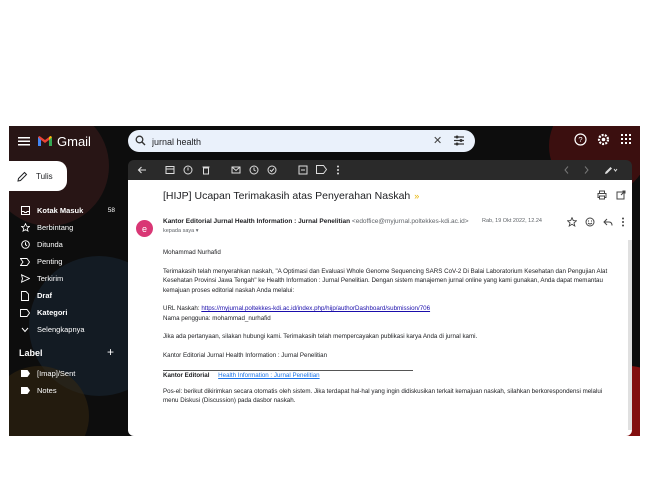  I want to click on top-right-icons: ?, so click(603, 139).